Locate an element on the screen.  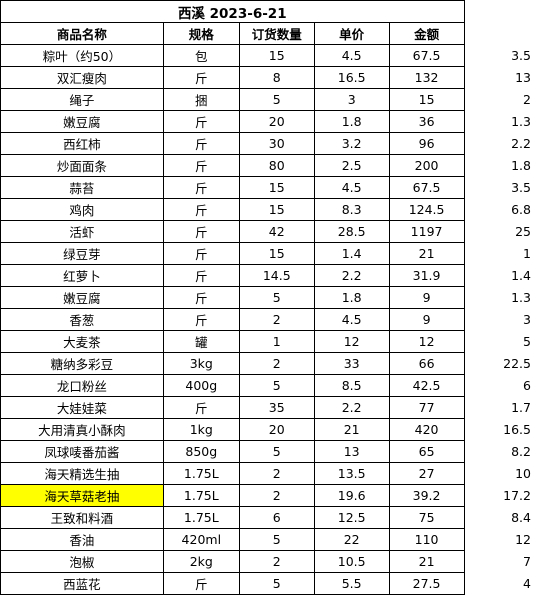
cell-price: 13 is located at coordinates (351, 451).